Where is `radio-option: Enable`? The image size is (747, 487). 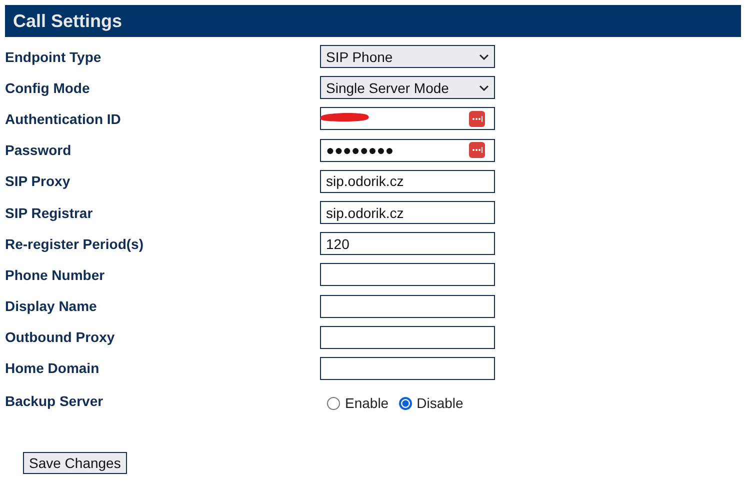 radio-option: Enable is located at coordinates (358, 403).